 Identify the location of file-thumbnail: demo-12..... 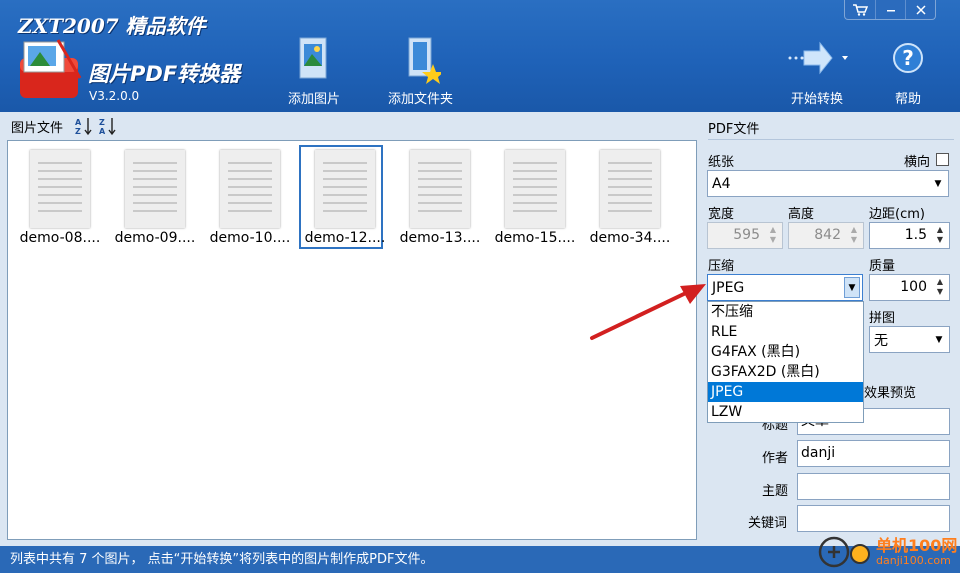
(343, 197).